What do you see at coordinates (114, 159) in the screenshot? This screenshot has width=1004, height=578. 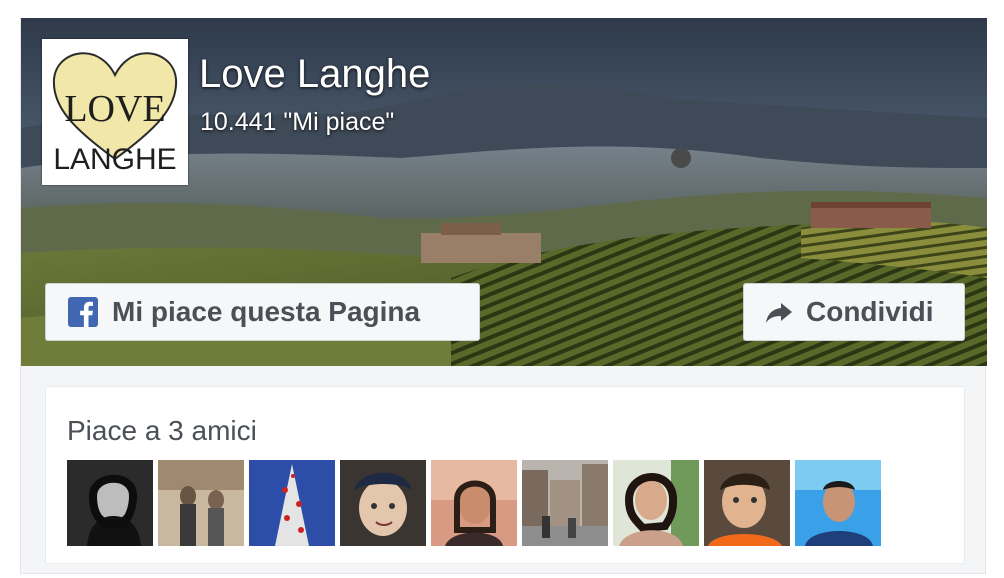 I see `logo-text-bottom: LANGHE` at bounding box center [114, 159].